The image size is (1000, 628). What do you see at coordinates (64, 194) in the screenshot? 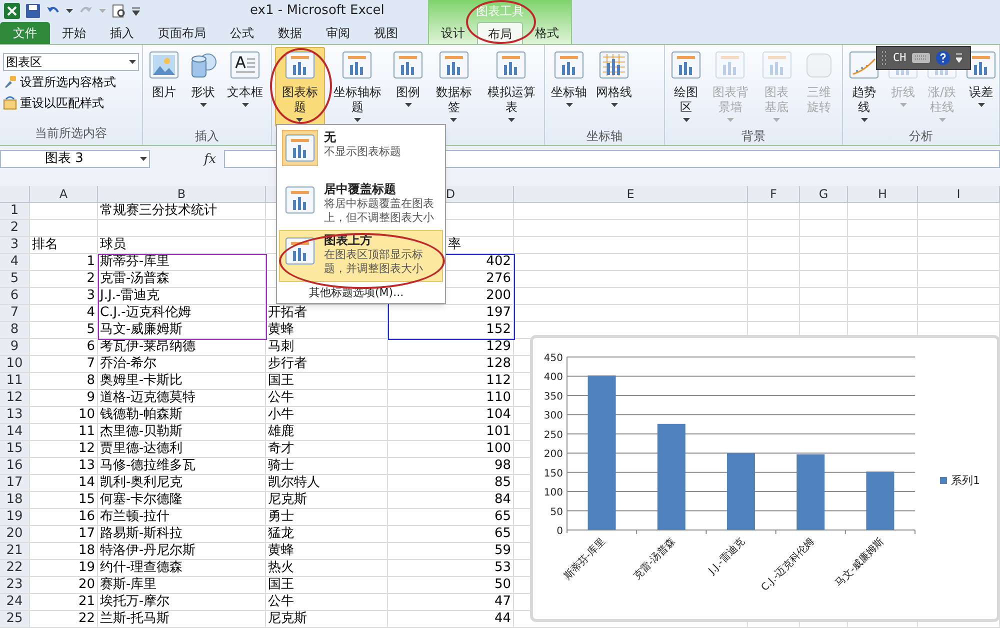
I see `column-header: A` at bounding box center [64, 194].